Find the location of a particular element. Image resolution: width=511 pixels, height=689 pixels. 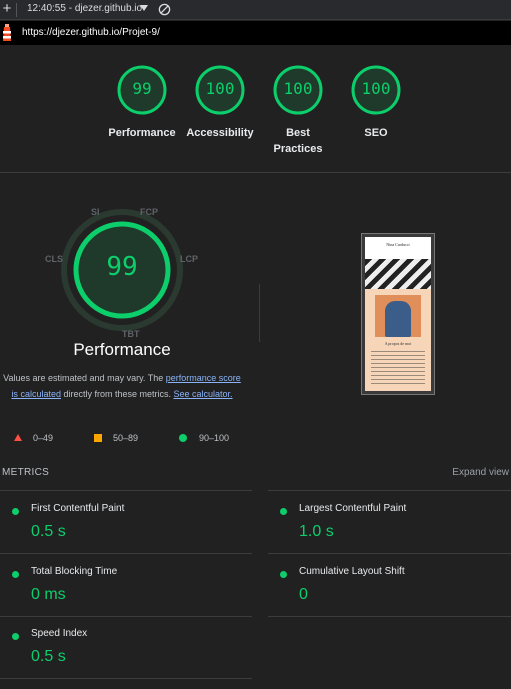

final-screenshot: Nina Carducci A propos de moi is located at coordinates (398, 314).